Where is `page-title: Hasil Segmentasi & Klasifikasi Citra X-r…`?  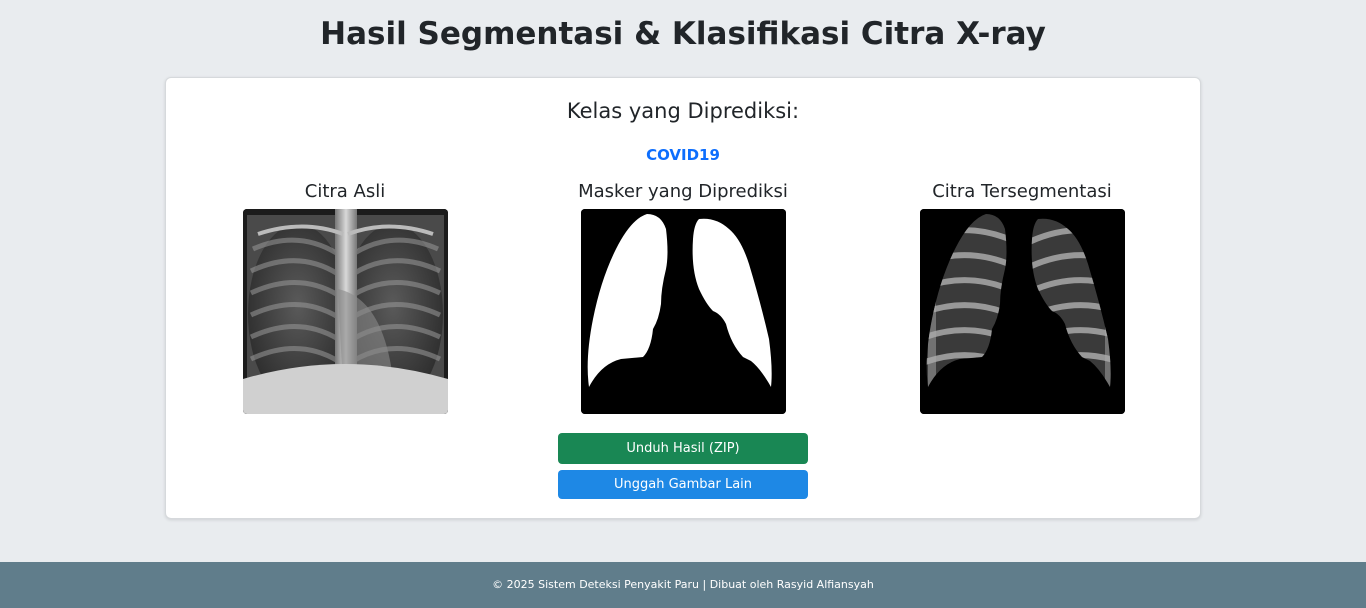 page-title: Hasil Segmentasi & Klasifikasi Citra X-r… is located at coordinates (683, 34).